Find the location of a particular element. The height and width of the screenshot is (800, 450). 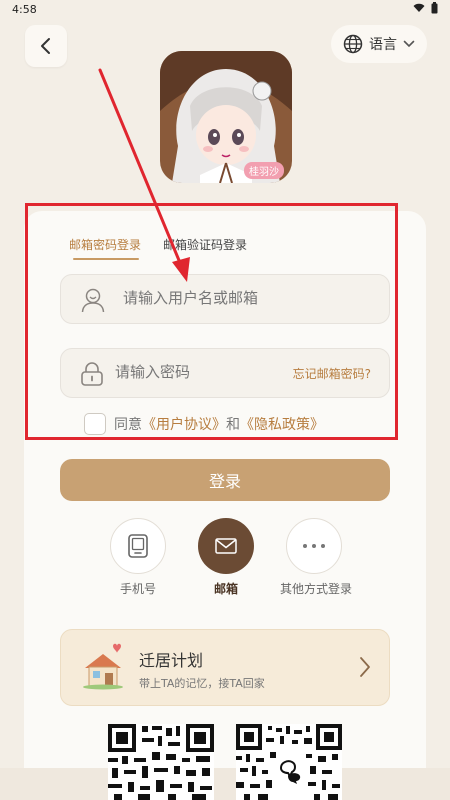

house-heart-icon is located at coordinates (103, 666).